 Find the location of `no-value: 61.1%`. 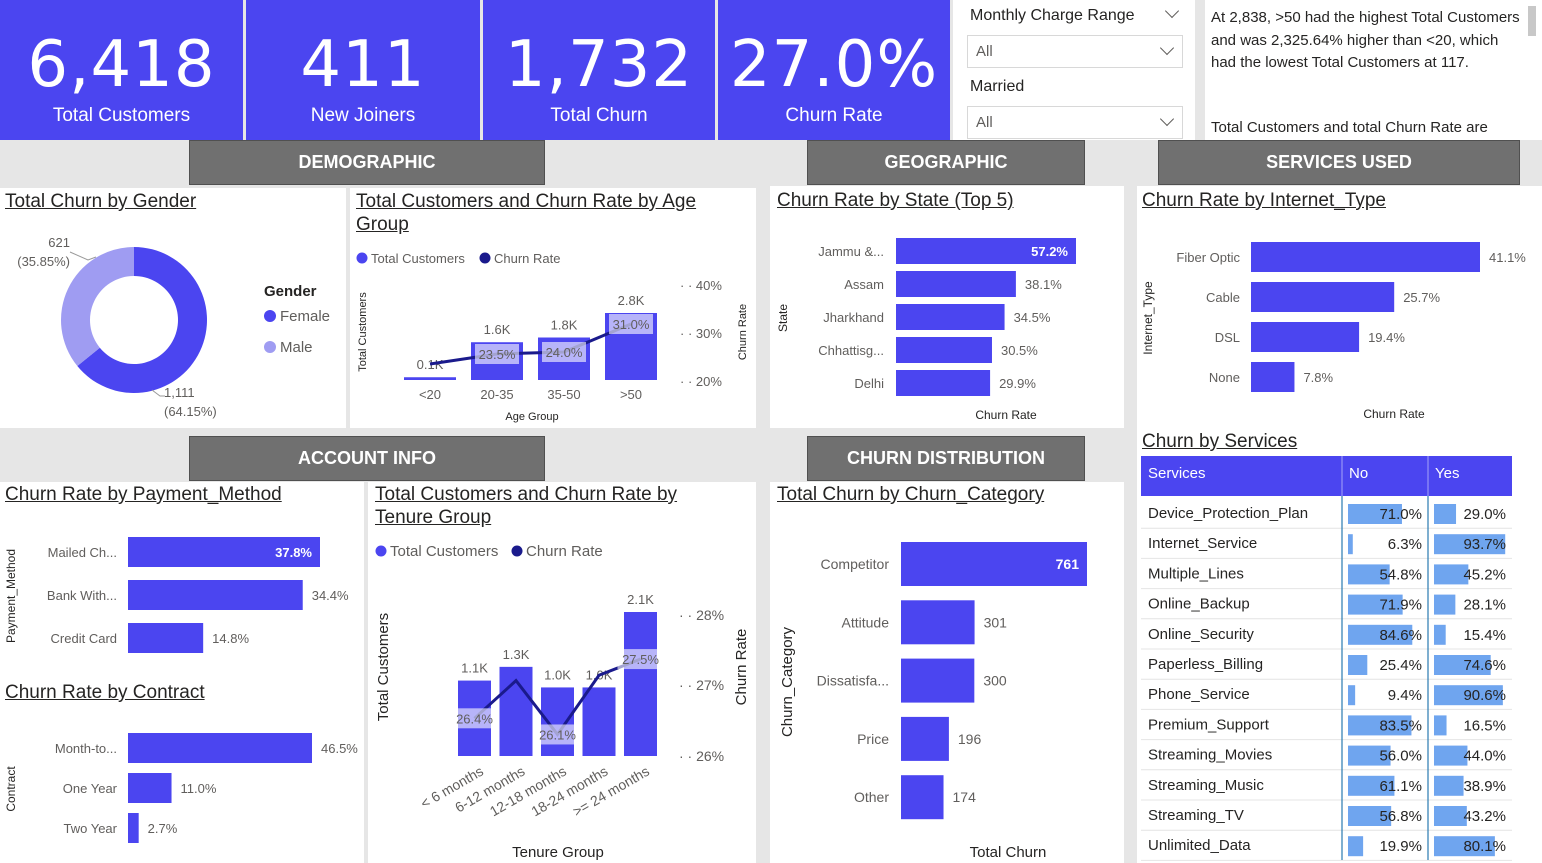

no-value: 61.1% is located at coordinates (1400, 786).